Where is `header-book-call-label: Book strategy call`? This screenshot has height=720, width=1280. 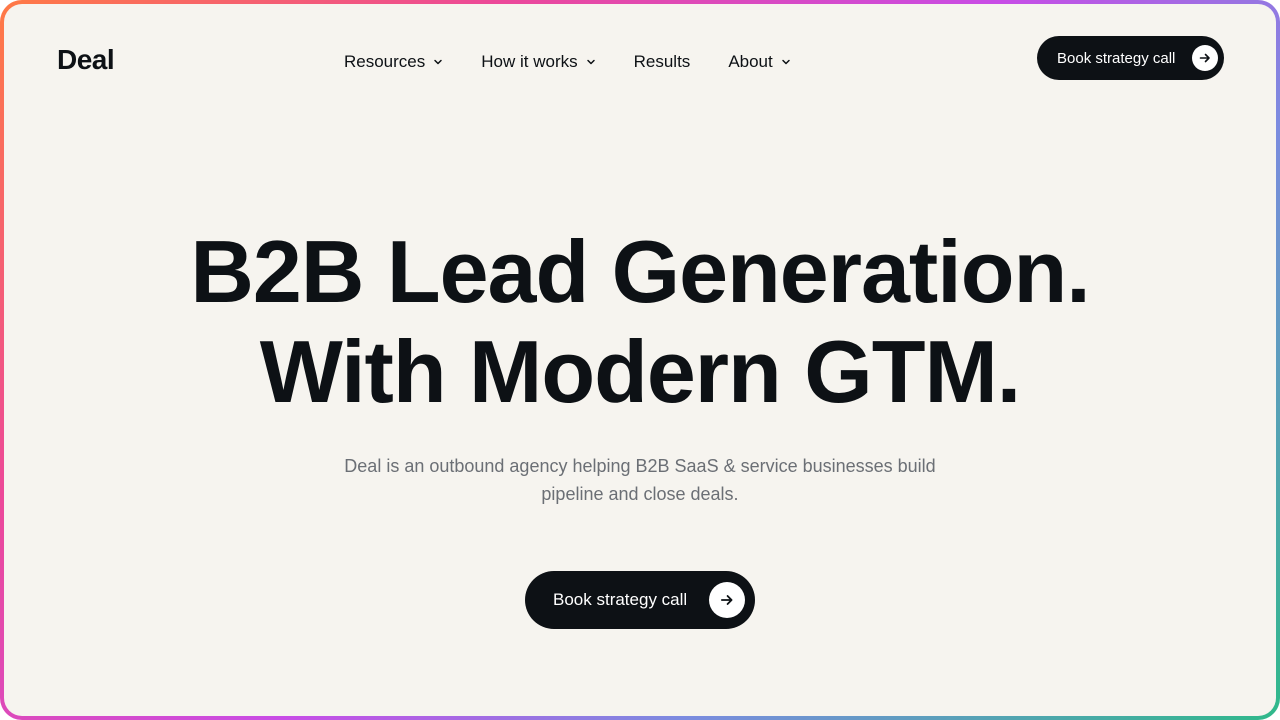 header-book-call-label: Book strategy call is located at coordinates (1116, 58).